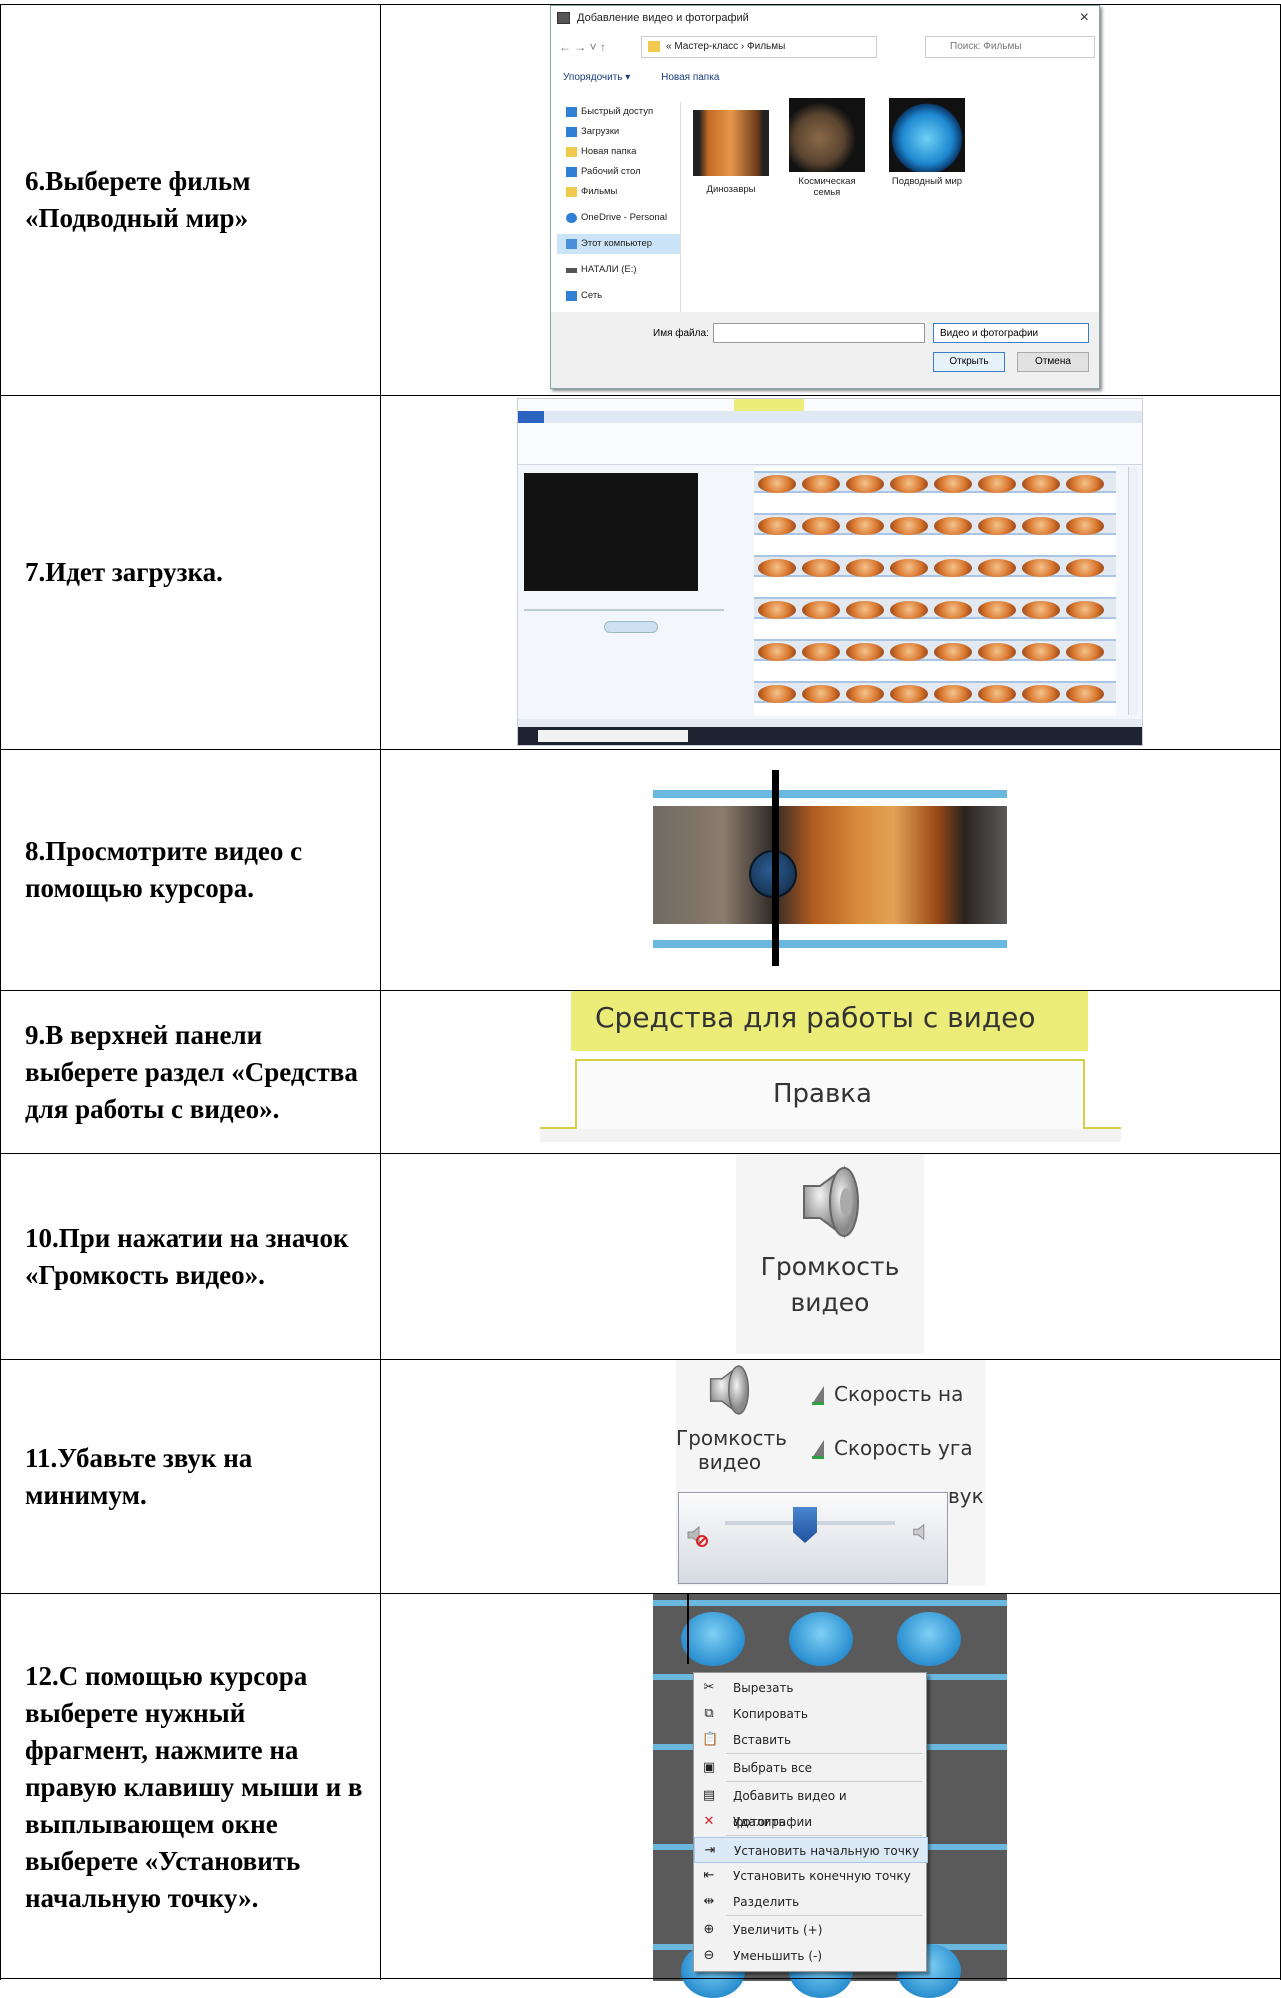 This screenshot has width=1281, height=1998. Describe the element at coordinates (710, 1739) in the screenshot. I see `paste-icon: 📋` at that location.